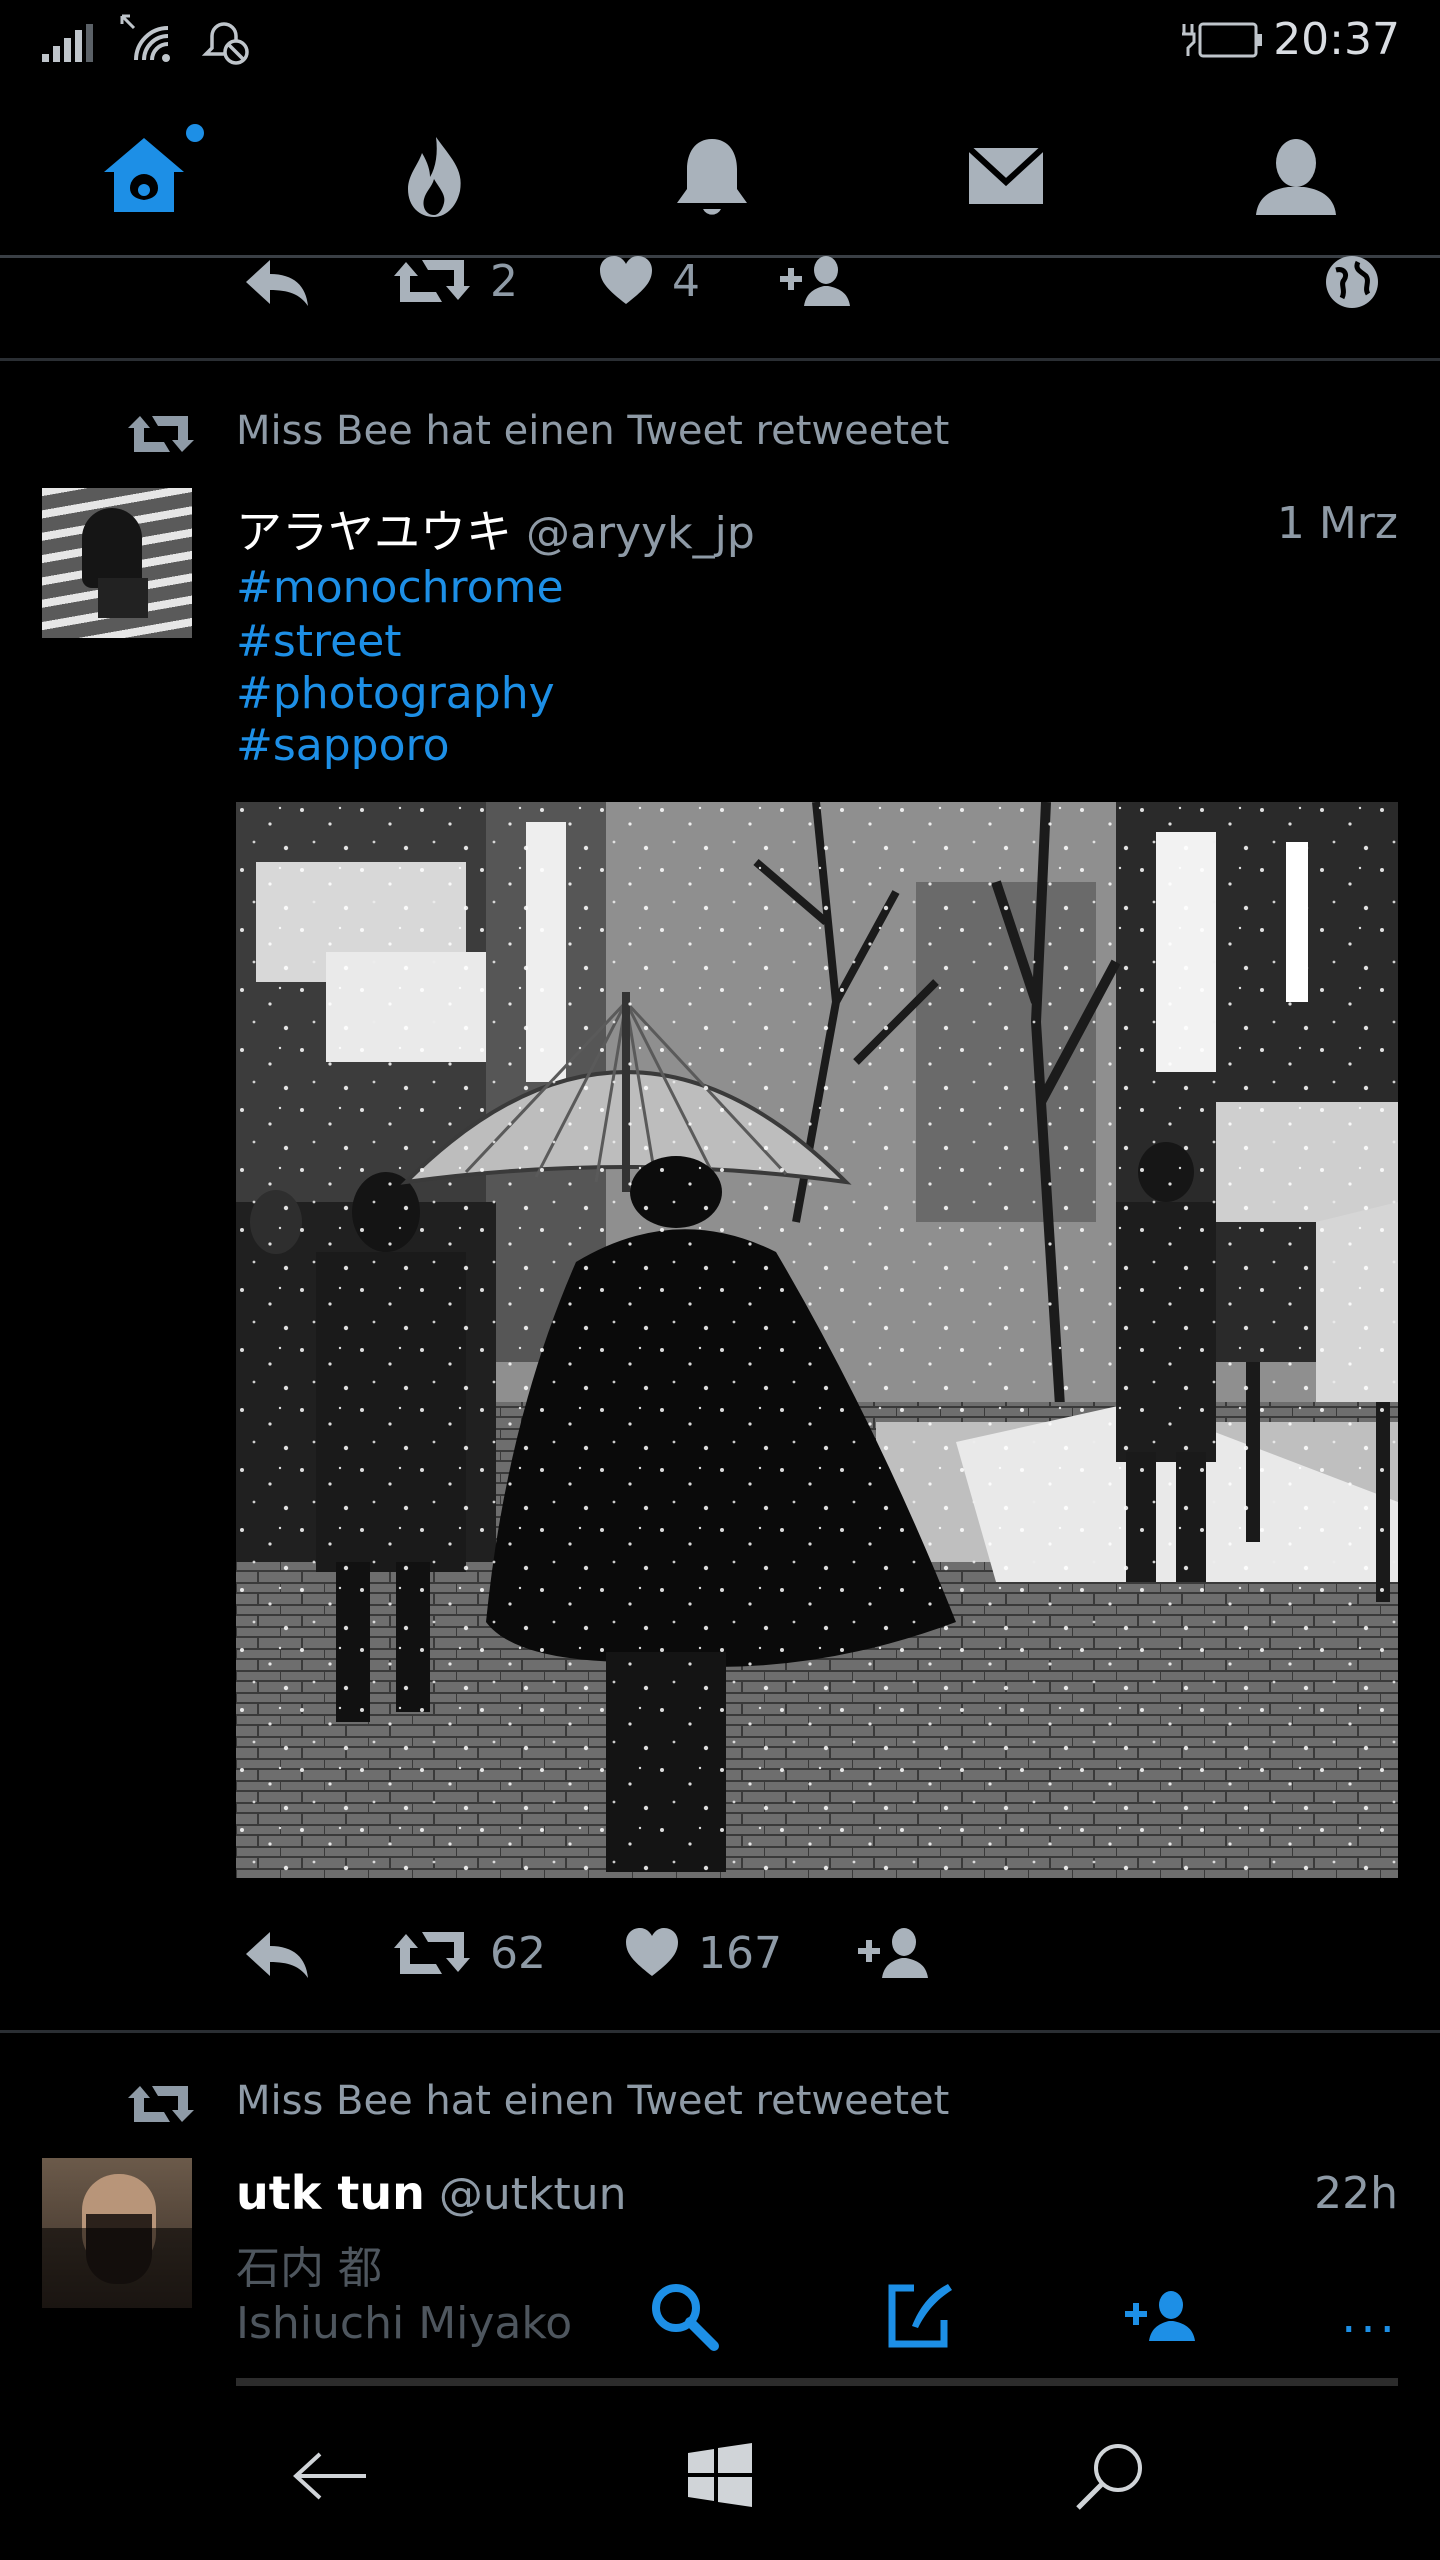 The height and width of the screenshot is (2560, 1440). Describe the element at coordinates (400, 587) in the screenshot. I see `hashtag-link: #monochrome` at that location.